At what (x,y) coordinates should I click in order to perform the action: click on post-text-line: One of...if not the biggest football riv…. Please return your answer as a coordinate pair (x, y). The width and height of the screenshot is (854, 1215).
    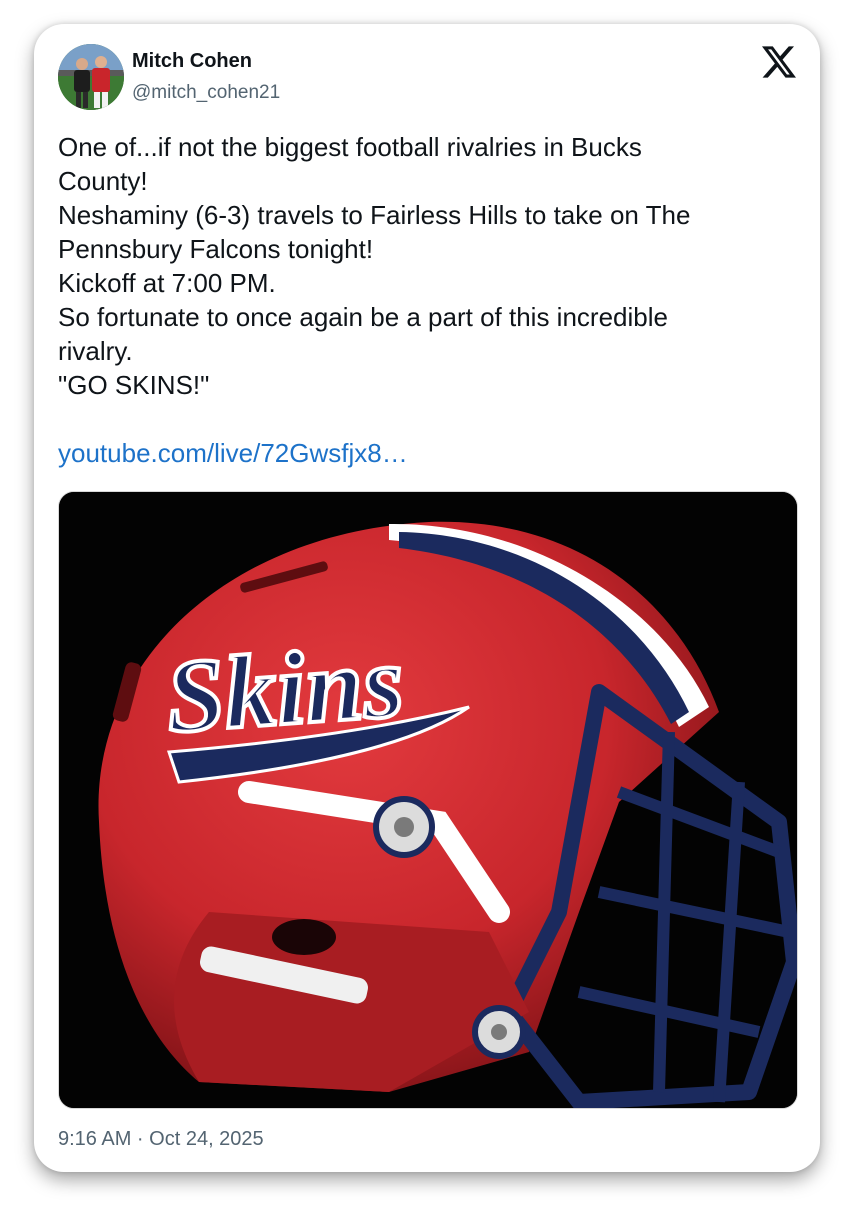
    Looking at the image, I should click on (350, 147).